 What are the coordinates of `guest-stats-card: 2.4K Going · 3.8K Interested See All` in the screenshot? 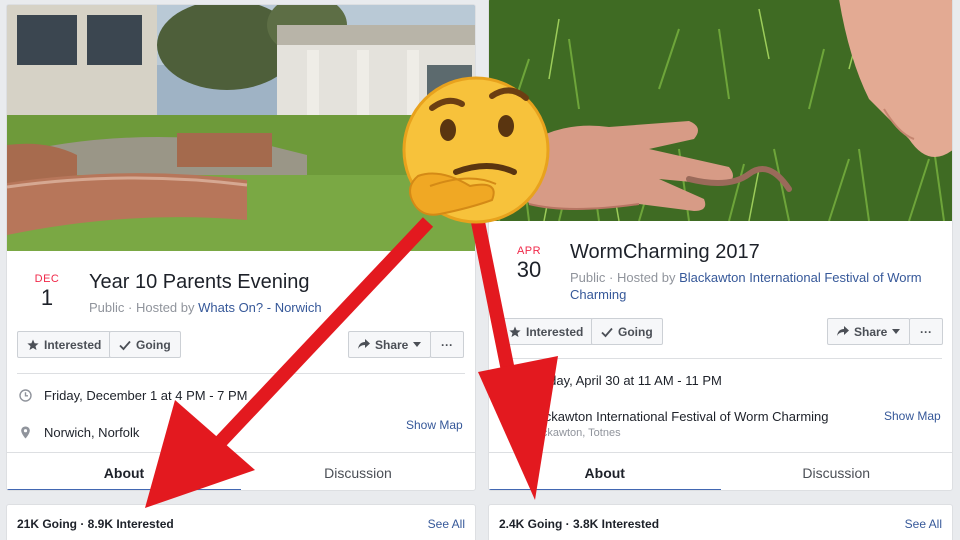 It's located at (720, 522).